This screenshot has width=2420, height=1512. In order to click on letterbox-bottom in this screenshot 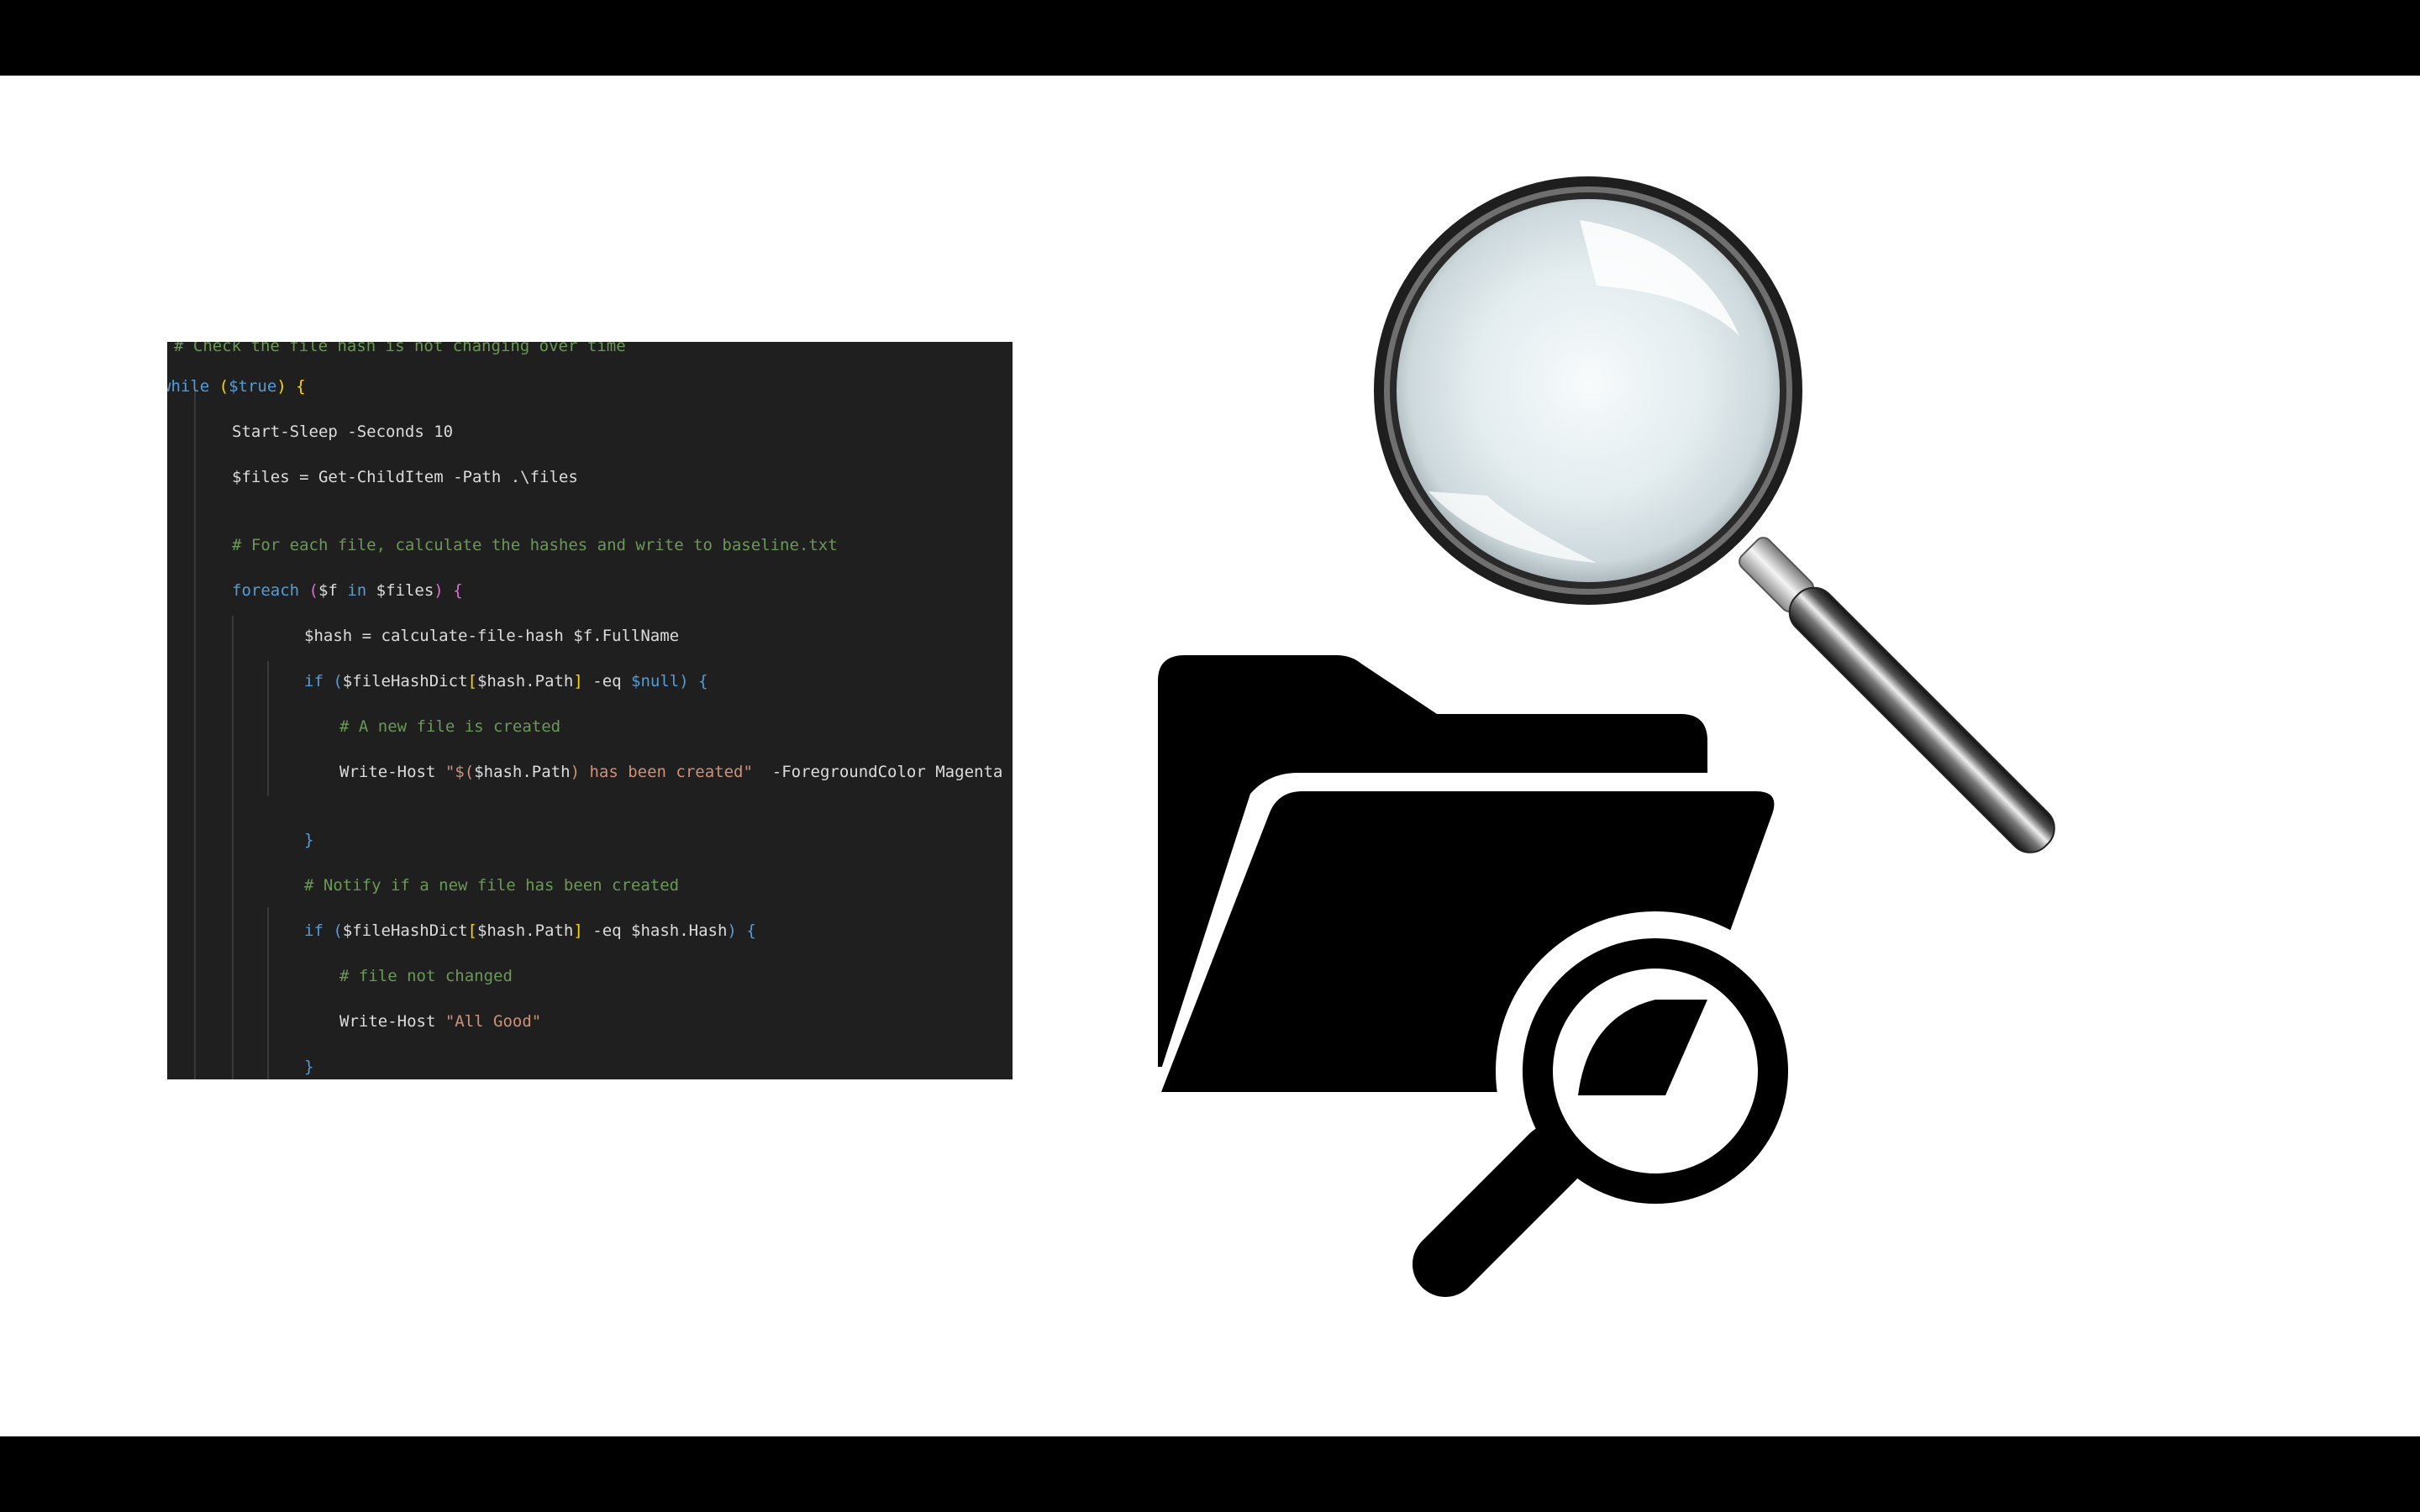, I will do `click(1210, 1474)`.